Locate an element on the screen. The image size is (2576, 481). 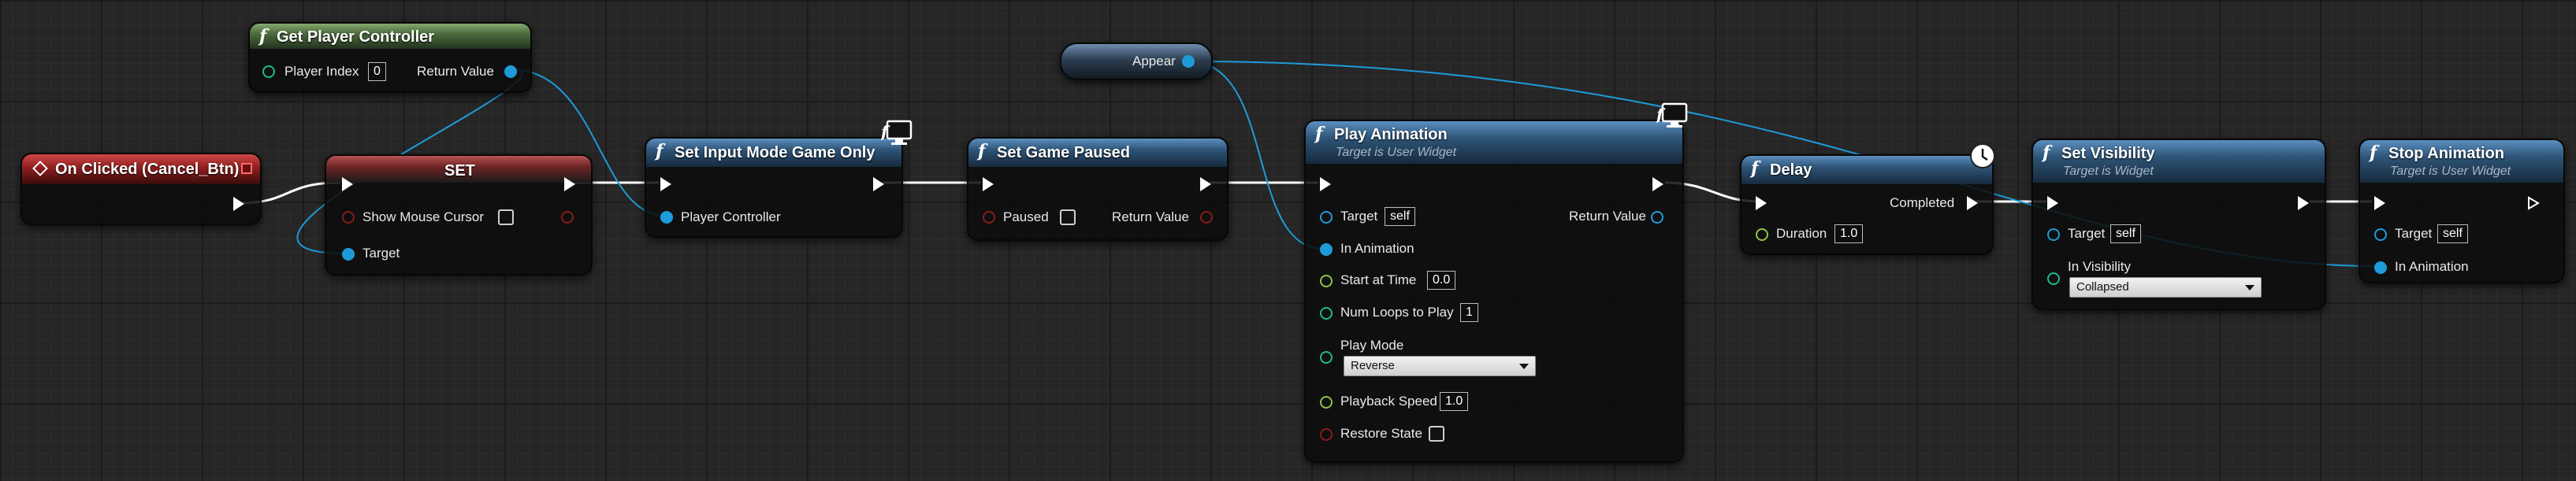
in-visibility-value: Collapsed is located at coordinates (2102, 287).